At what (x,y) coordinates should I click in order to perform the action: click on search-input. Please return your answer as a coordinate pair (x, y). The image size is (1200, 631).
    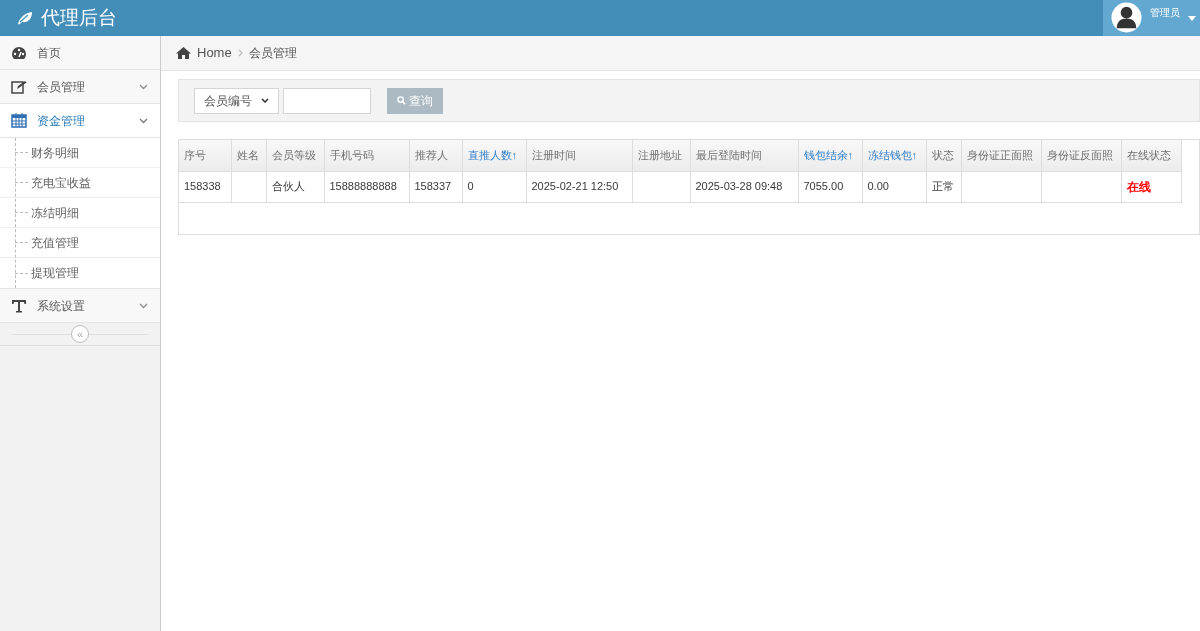
    Looking at the image, I should click on (327, 100).